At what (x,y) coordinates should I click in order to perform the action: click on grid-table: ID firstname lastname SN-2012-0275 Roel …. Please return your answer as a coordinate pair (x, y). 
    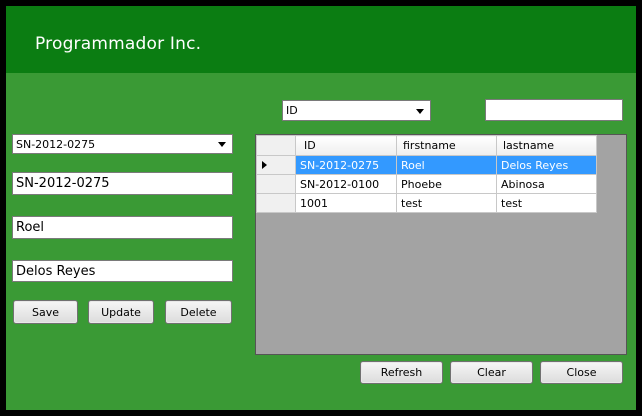
    Looking at the image, I should click on (426, 174).